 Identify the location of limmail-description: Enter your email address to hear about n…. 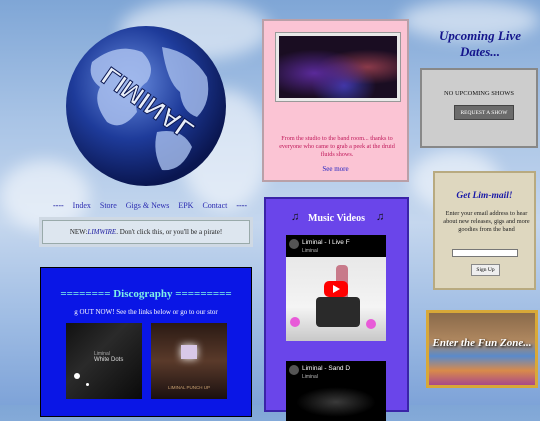
(486, 221).